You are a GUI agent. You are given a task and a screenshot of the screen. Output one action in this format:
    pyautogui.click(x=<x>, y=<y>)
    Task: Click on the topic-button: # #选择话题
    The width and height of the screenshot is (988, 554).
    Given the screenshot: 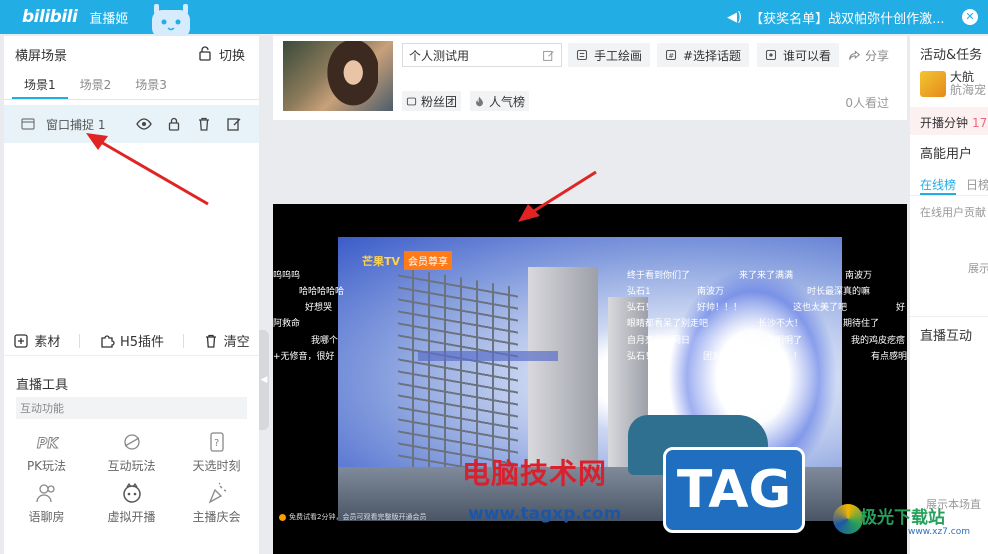 What is the action you would take?
    pyautogui.click(x=703, y=55)
    